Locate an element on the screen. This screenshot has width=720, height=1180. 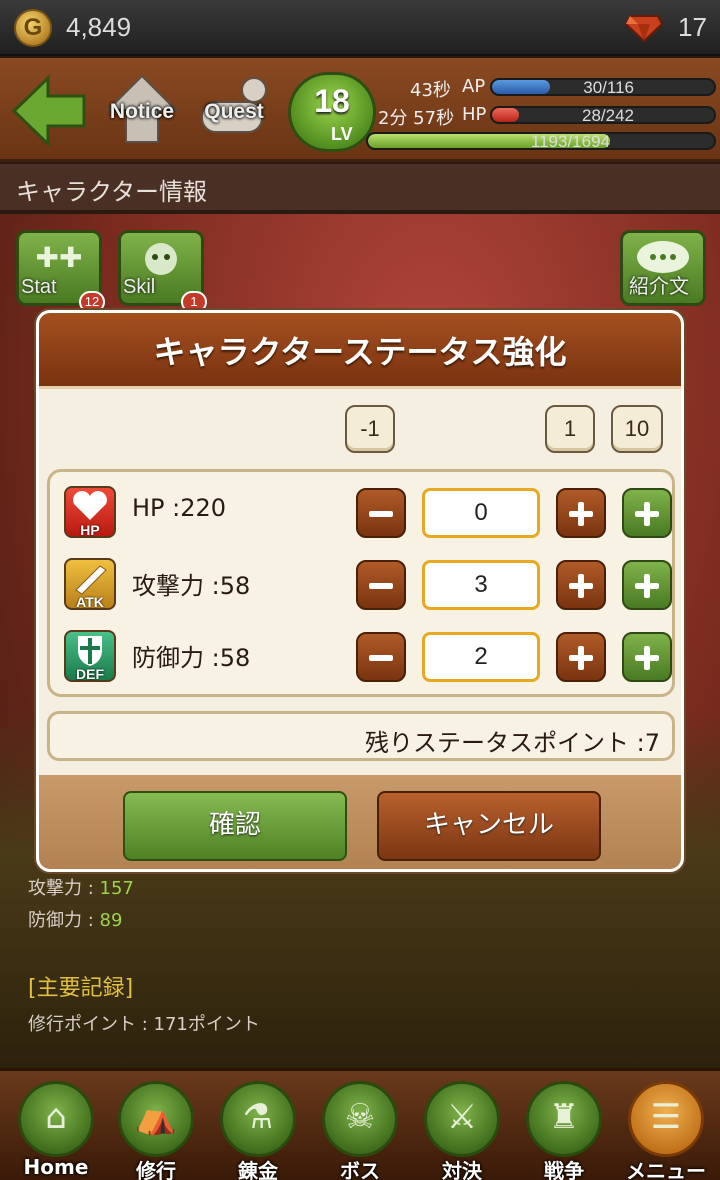
hp-bar: 28/242 is located at coordinates (603, 115).